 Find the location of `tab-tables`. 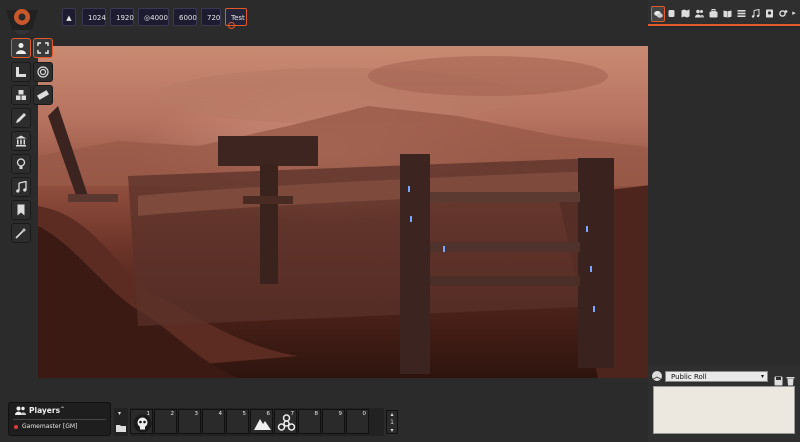

tab-tables is located at coordinates (741, 13).